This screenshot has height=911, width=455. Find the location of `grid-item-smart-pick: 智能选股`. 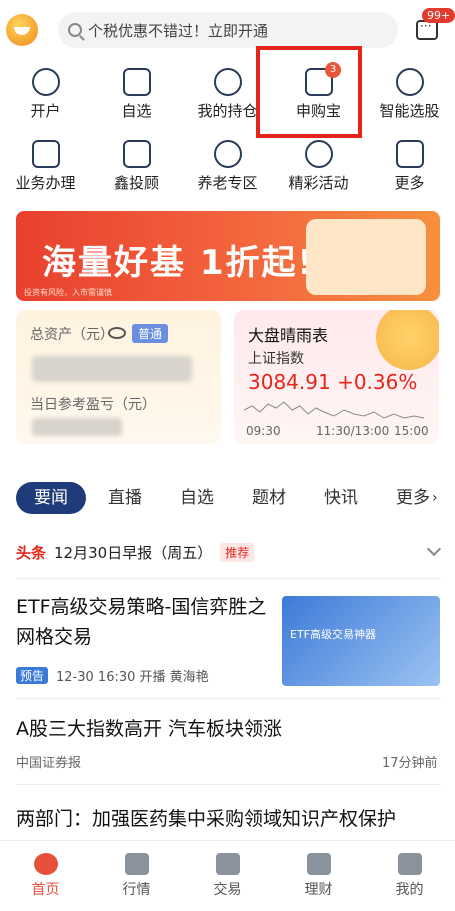

grid-item-smart-pick: 智能选股 is located at coordinates (409, 98).